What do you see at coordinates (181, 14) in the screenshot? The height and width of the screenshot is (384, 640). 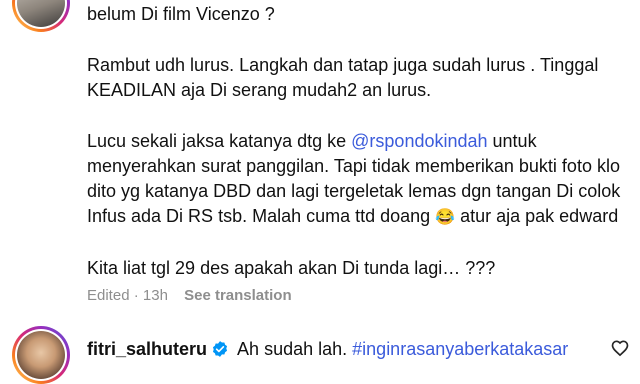 I see `comment-line-1: belum Di film Vicenzo ?` at bounding box center [181, 14].